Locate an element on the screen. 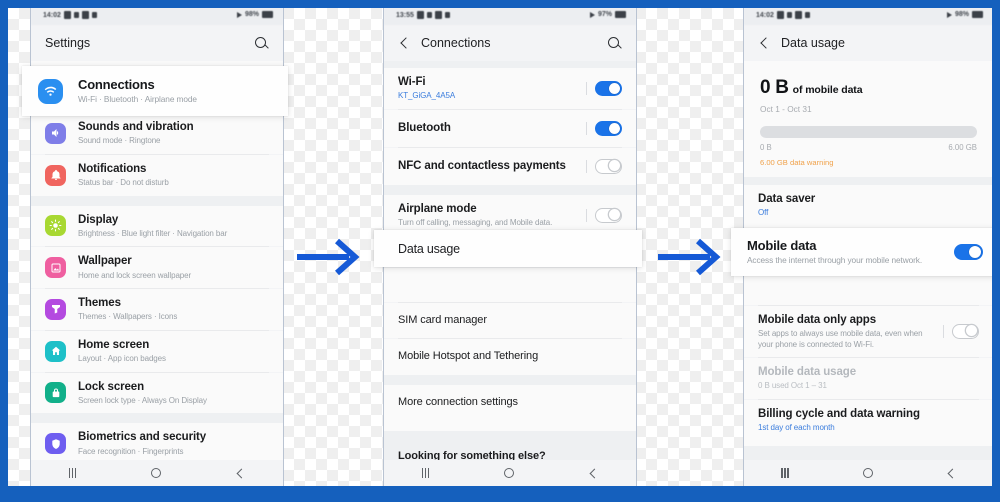 Image resolution: width=1000 pixels, height=502 pixels. settings-row-home-screen: Home screen Layout · App icon badges is located at coordinates (157, 351).